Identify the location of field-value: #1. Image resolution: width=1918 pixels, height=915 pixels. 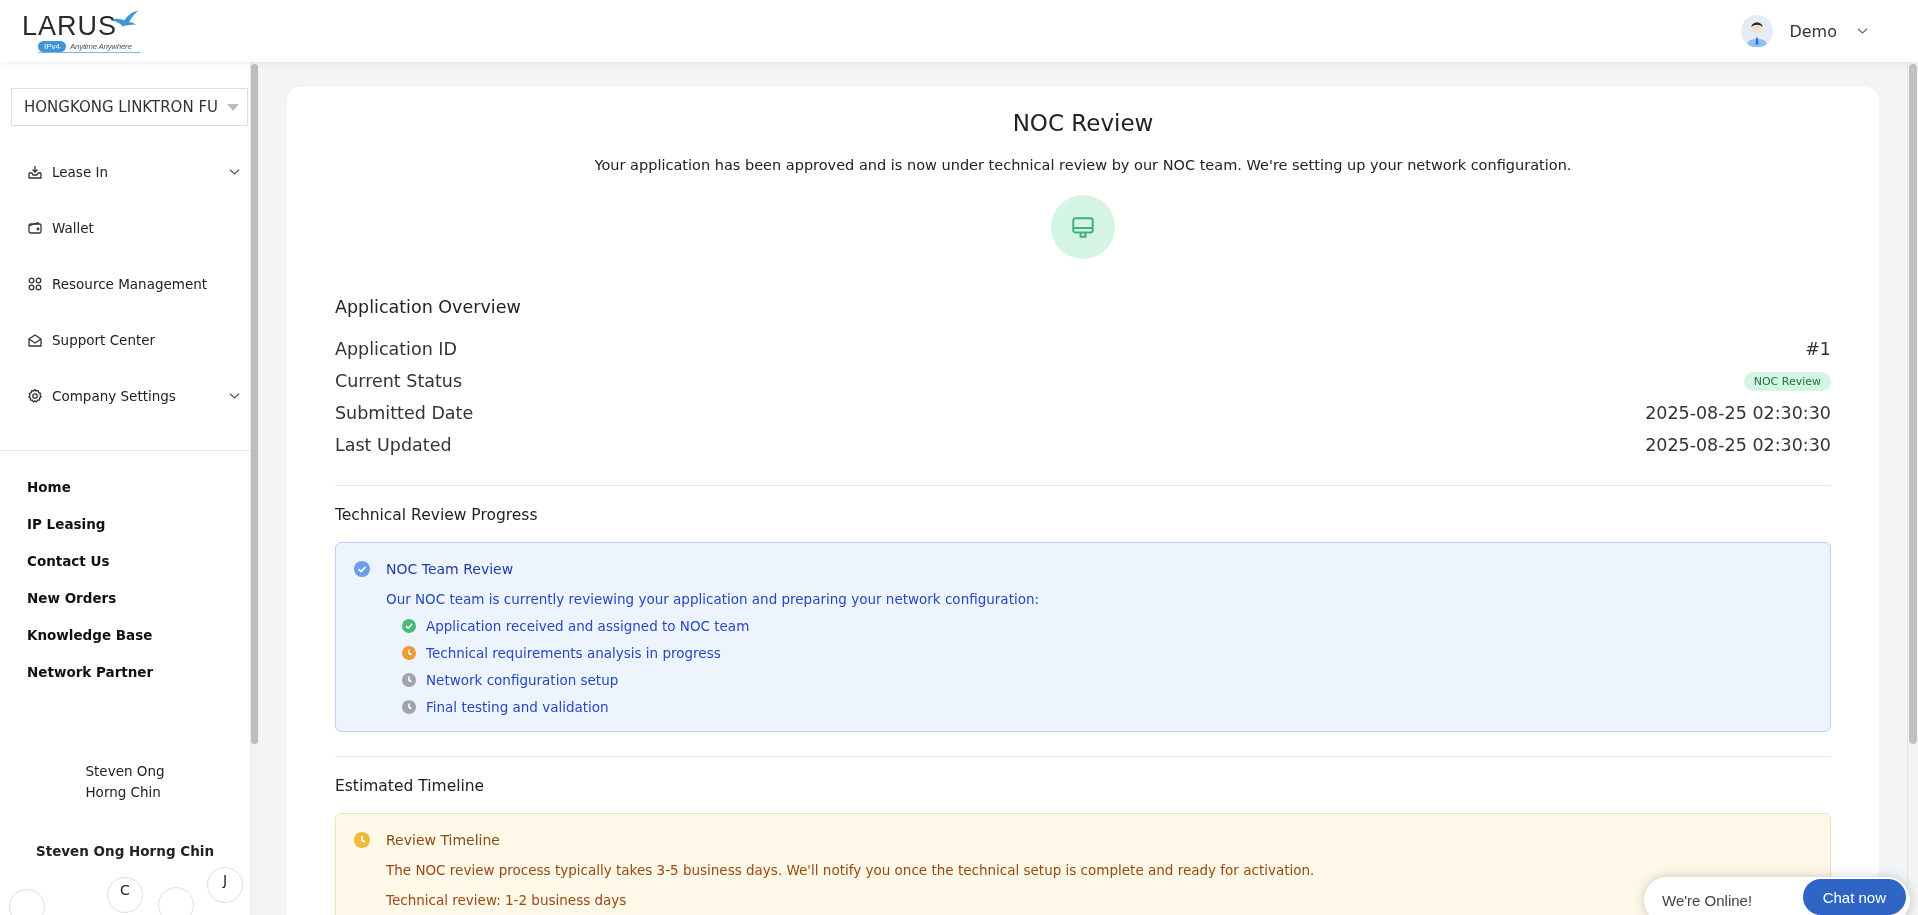
(1818, 349).